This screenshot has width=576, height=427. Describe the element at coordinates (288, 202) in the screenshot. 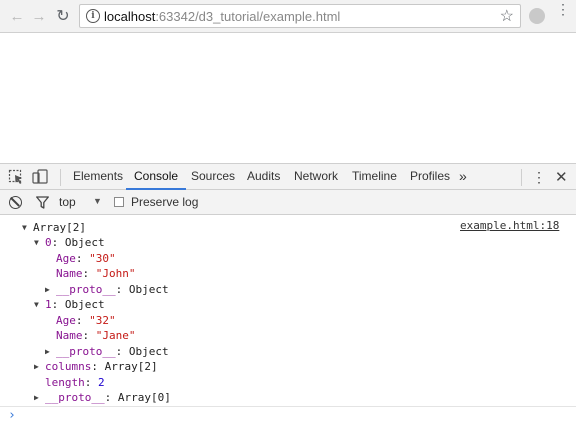

I see `console-toolbar: top ▼ Preserve log` at that location.